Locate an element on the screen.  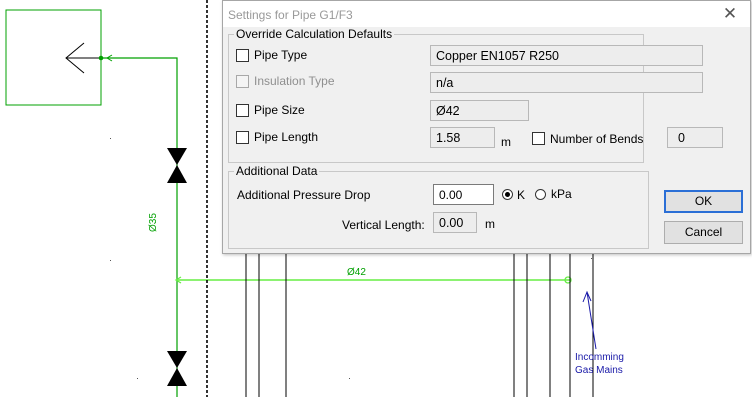
pipe-length-checkbox is located at coordinates (242, 137).